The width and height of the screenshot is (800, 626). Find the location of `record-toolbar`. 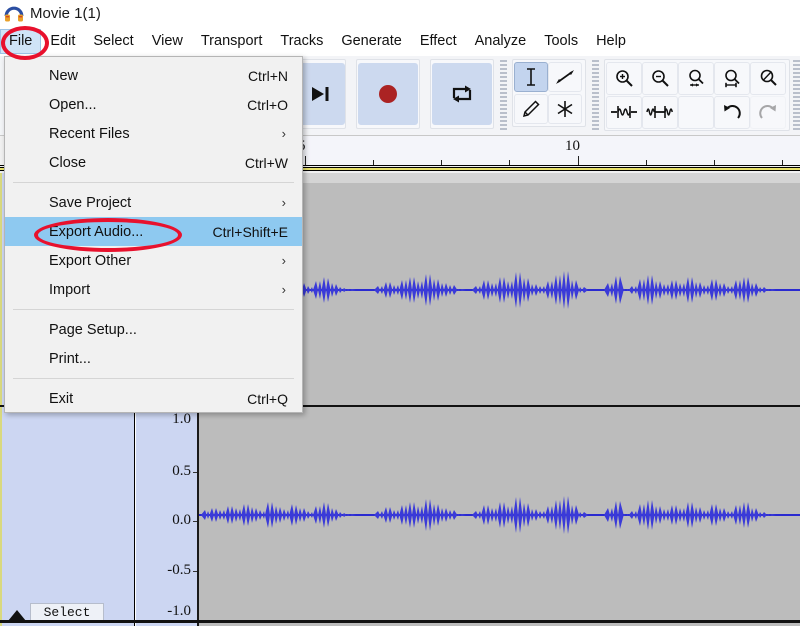

record-toolbar is located at coordinates (388, 94).